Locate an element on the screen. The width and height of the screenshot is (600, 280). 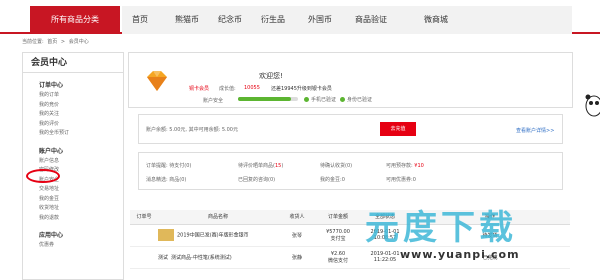
col-receiver: 收货人 is located at coordinates (297, 217).